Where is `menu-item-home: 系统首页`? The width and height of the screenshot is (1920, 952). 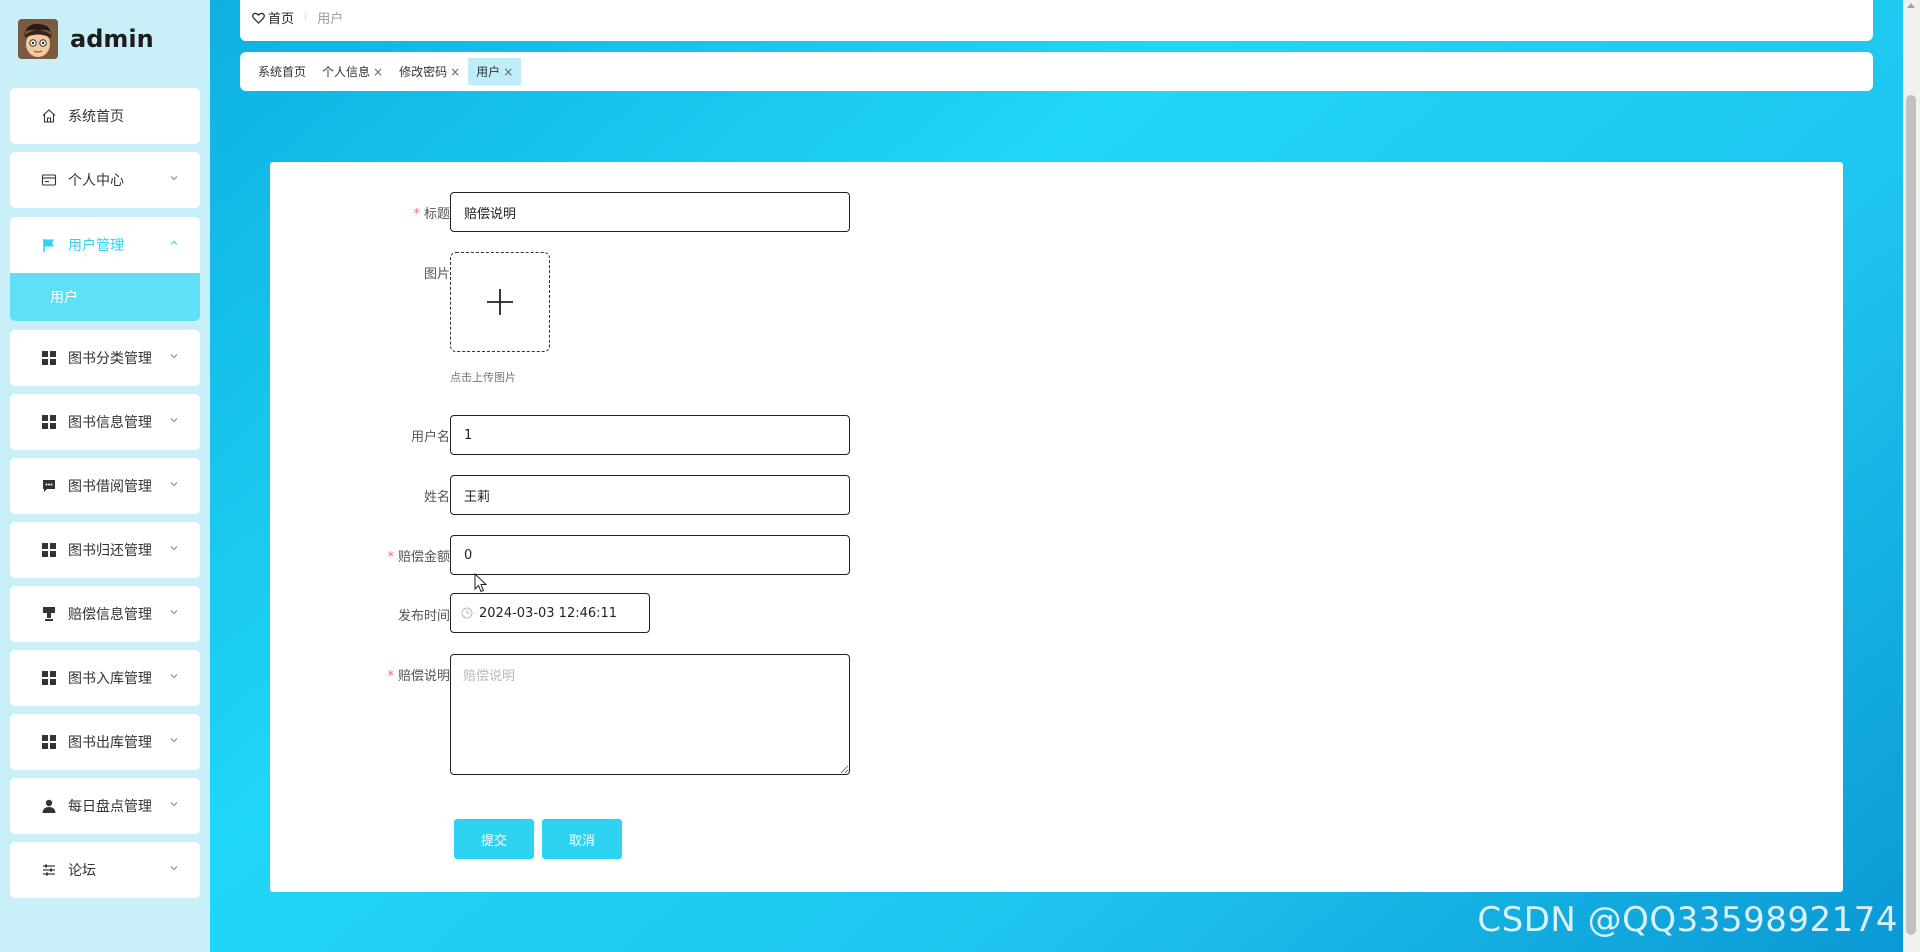
menu-item-home: 系统首页 is located at coordinates (105, 116).